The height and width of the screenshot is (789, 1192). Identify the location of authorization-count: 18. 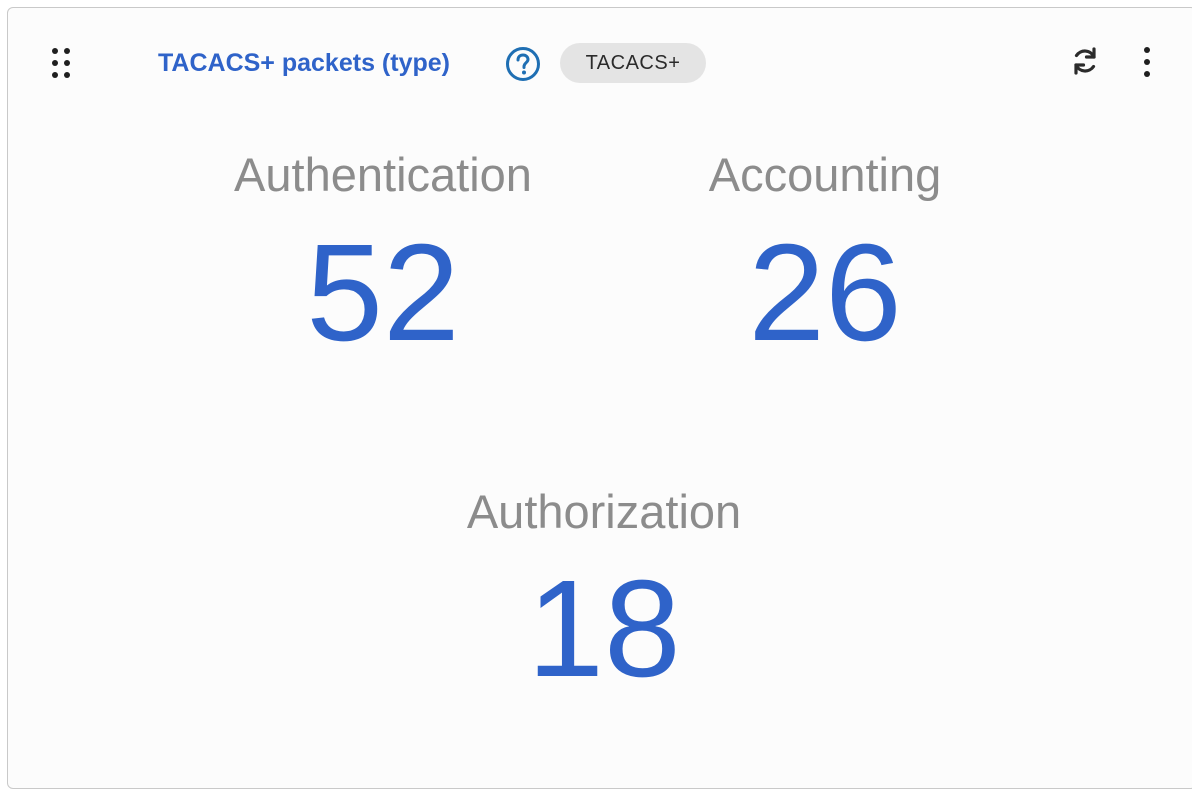
(604, 629).